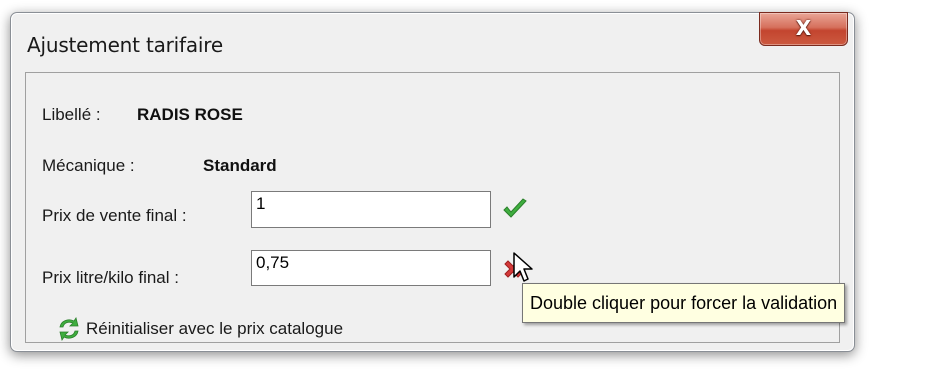 This screenshot has height=372, width=941. What do you see at coordinates (71, 114) in the screenshot?
I see `libelle-label: Libellé :` at bounding box center [71, 114].